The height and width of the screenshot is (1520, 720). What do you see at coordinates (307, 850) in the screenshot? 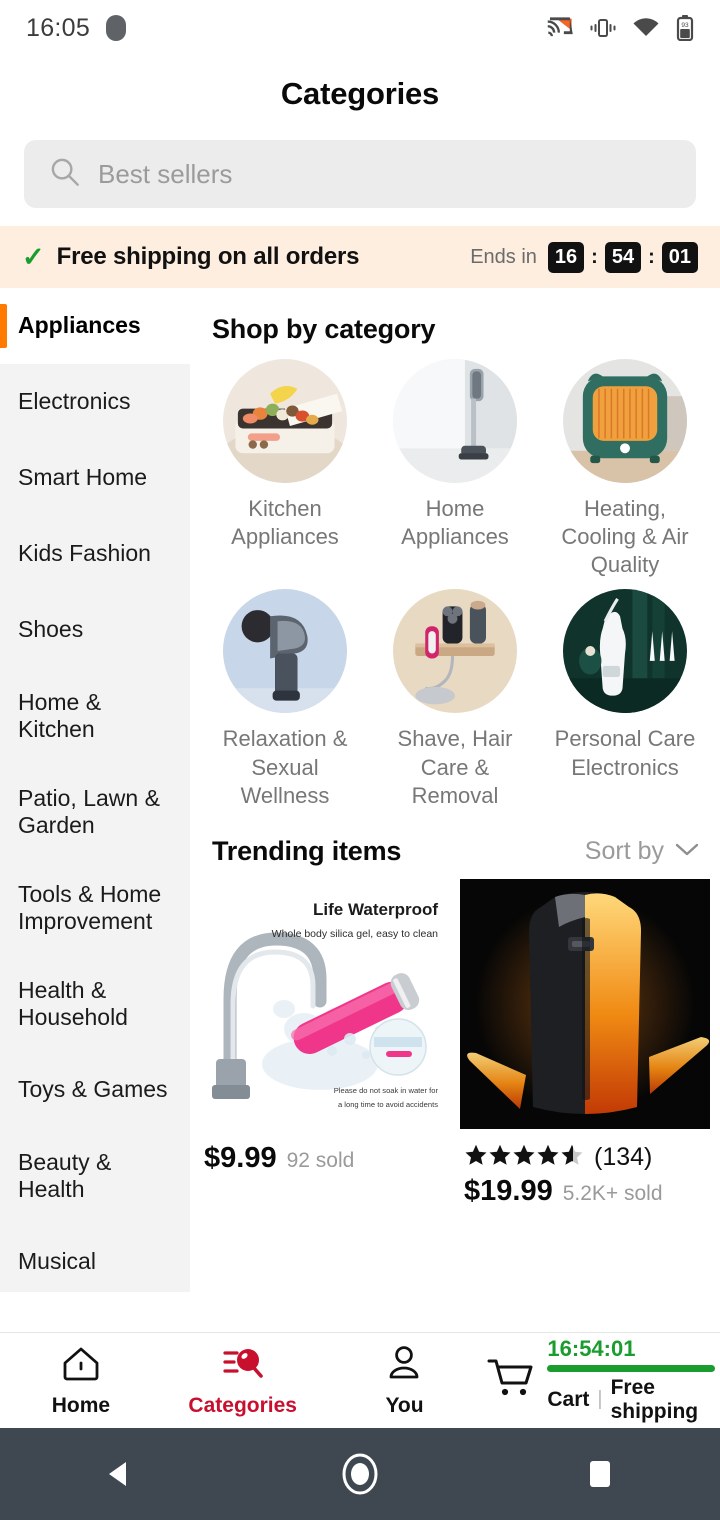
I see `trending-title: Trending items` at bounding box center [307, 850].